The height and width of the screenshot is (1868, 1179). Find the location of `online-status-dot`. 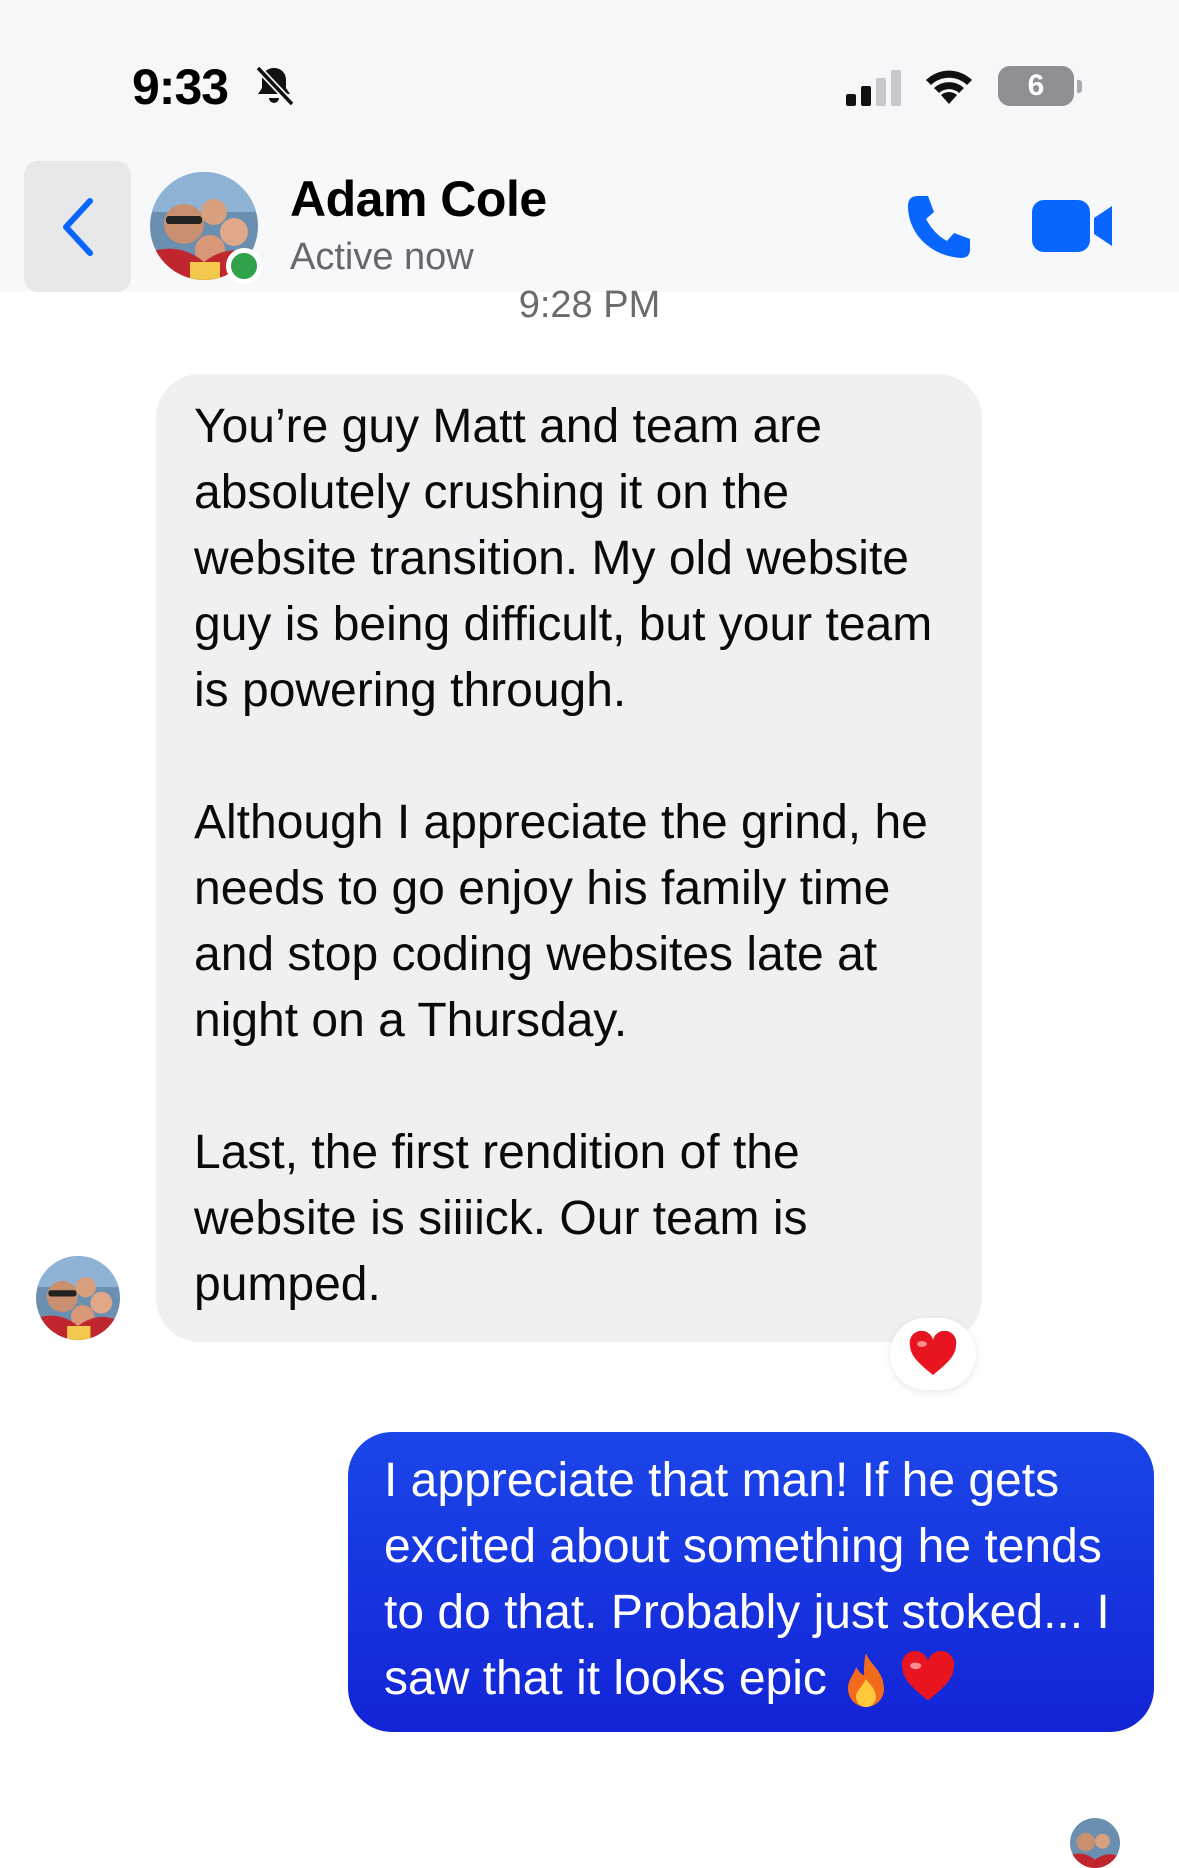

online-status-dot is located at coordinates (244, 266).